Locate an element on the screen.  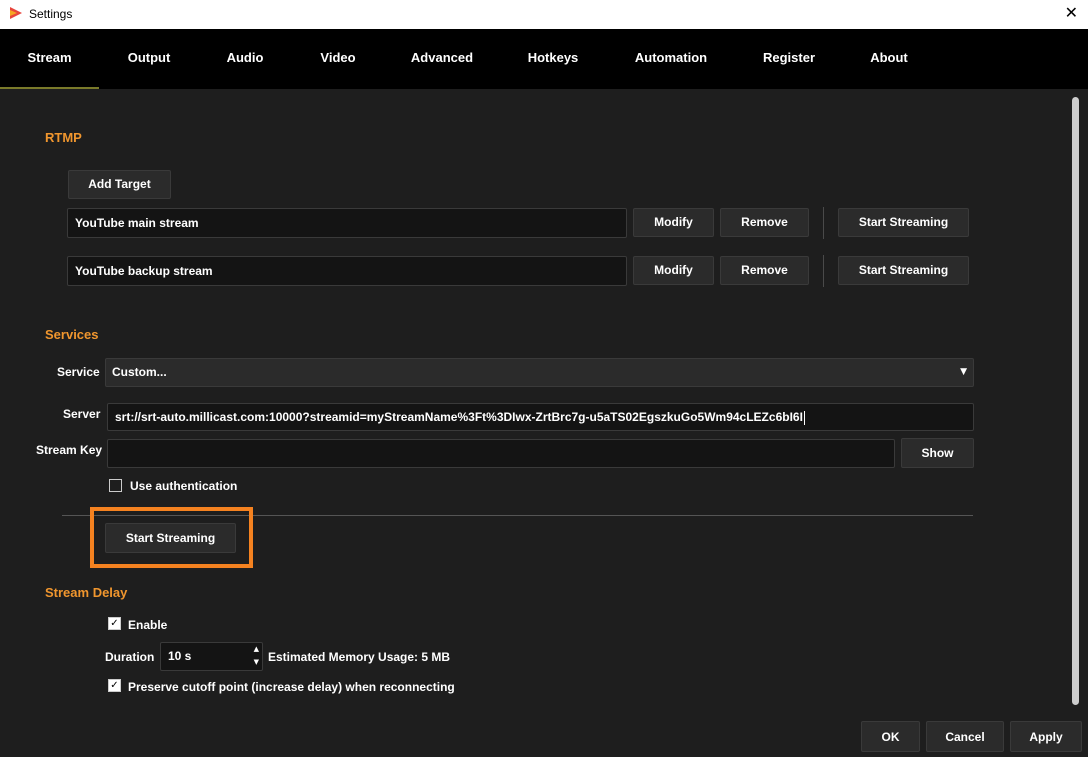
window-title: Settings is located at coordinates (51, 14).